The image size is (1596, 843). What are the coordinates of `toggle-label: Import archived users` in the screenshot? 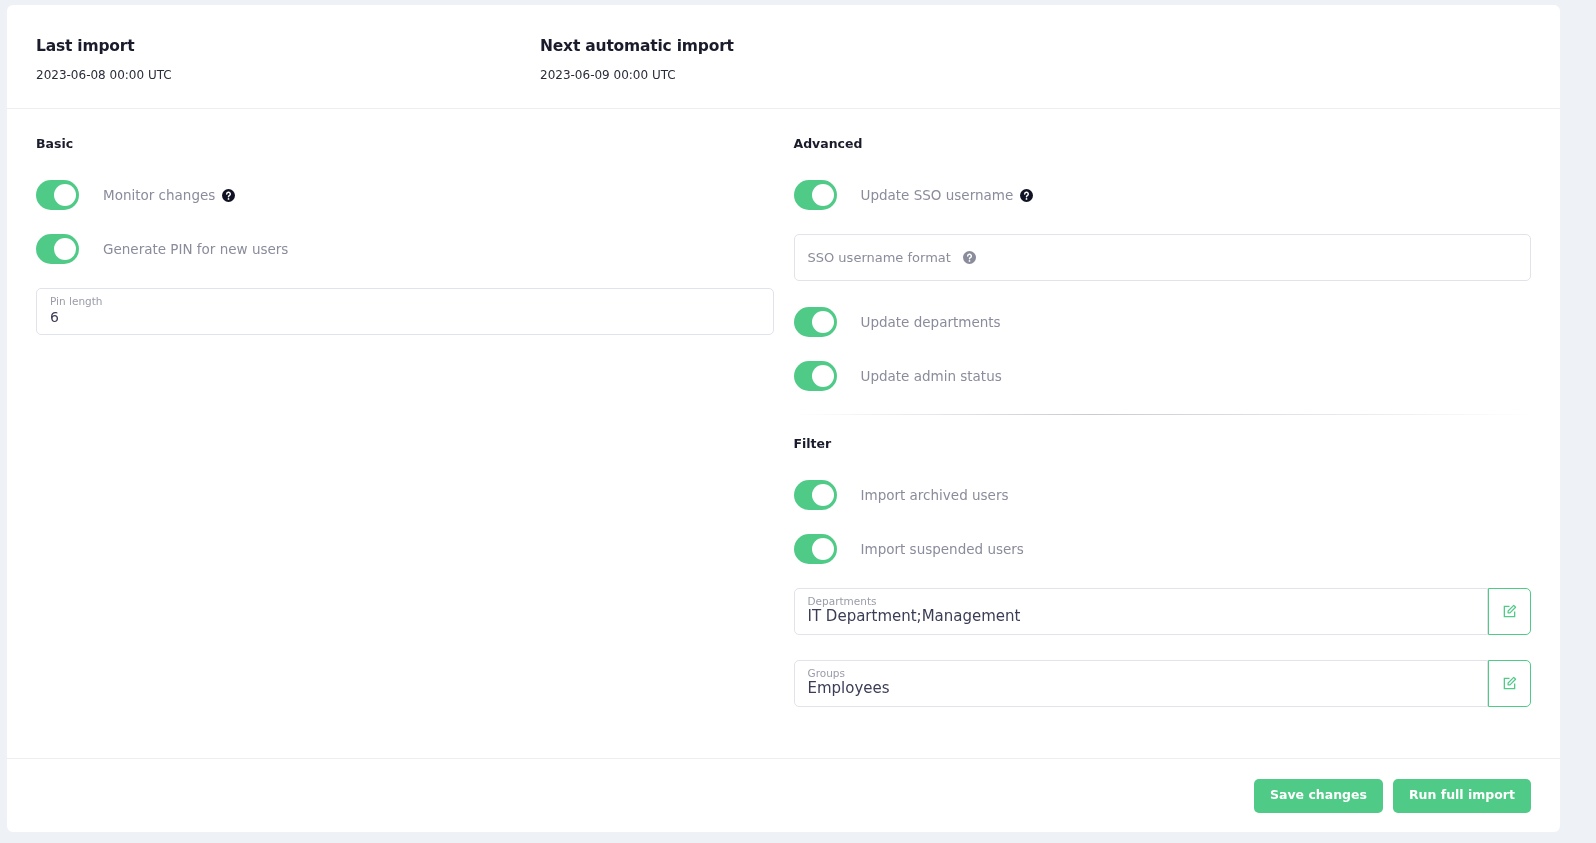 It's located at (934, 495).